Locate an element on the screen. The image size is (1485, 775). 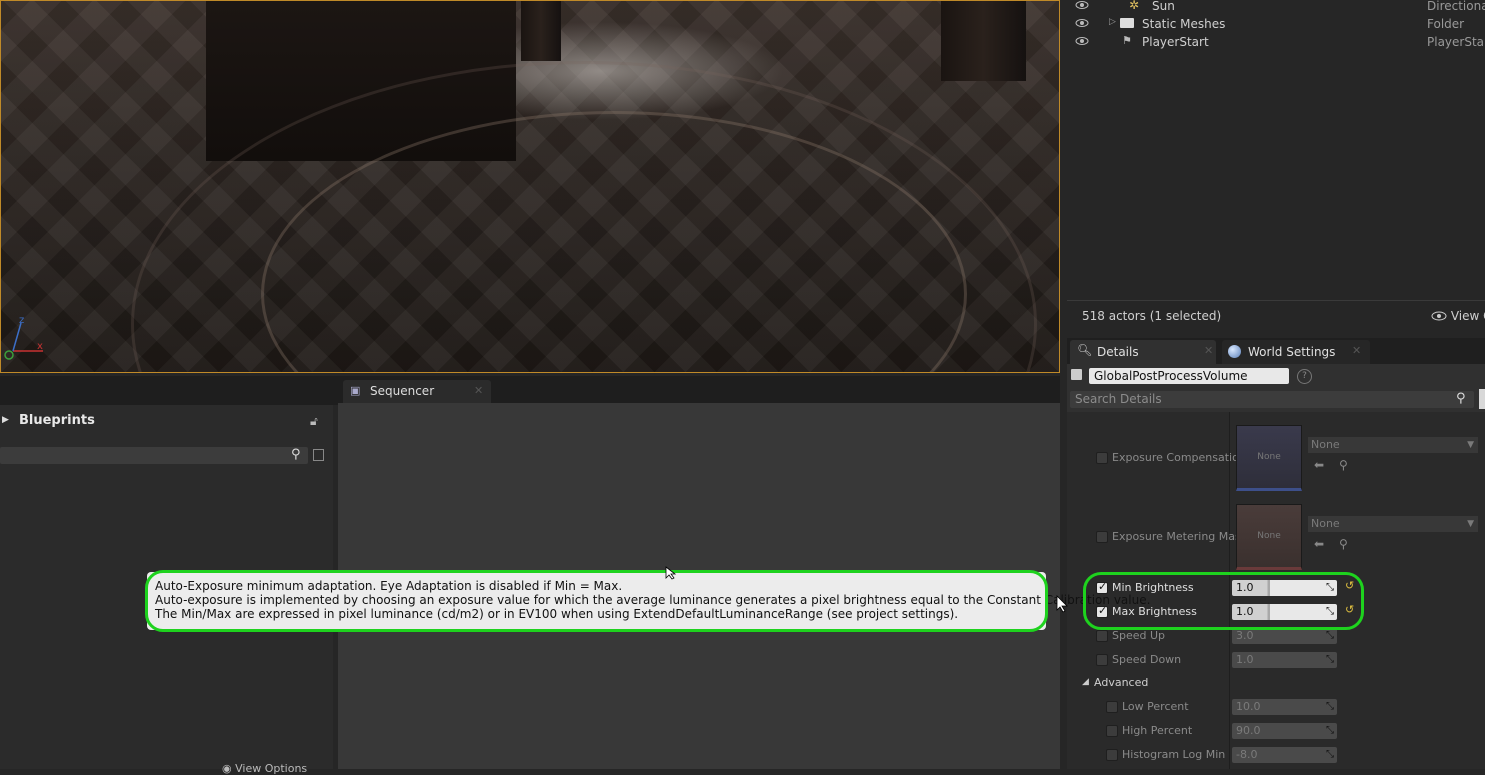
low-percent-checkbox is located at coordinates (1112, 707).